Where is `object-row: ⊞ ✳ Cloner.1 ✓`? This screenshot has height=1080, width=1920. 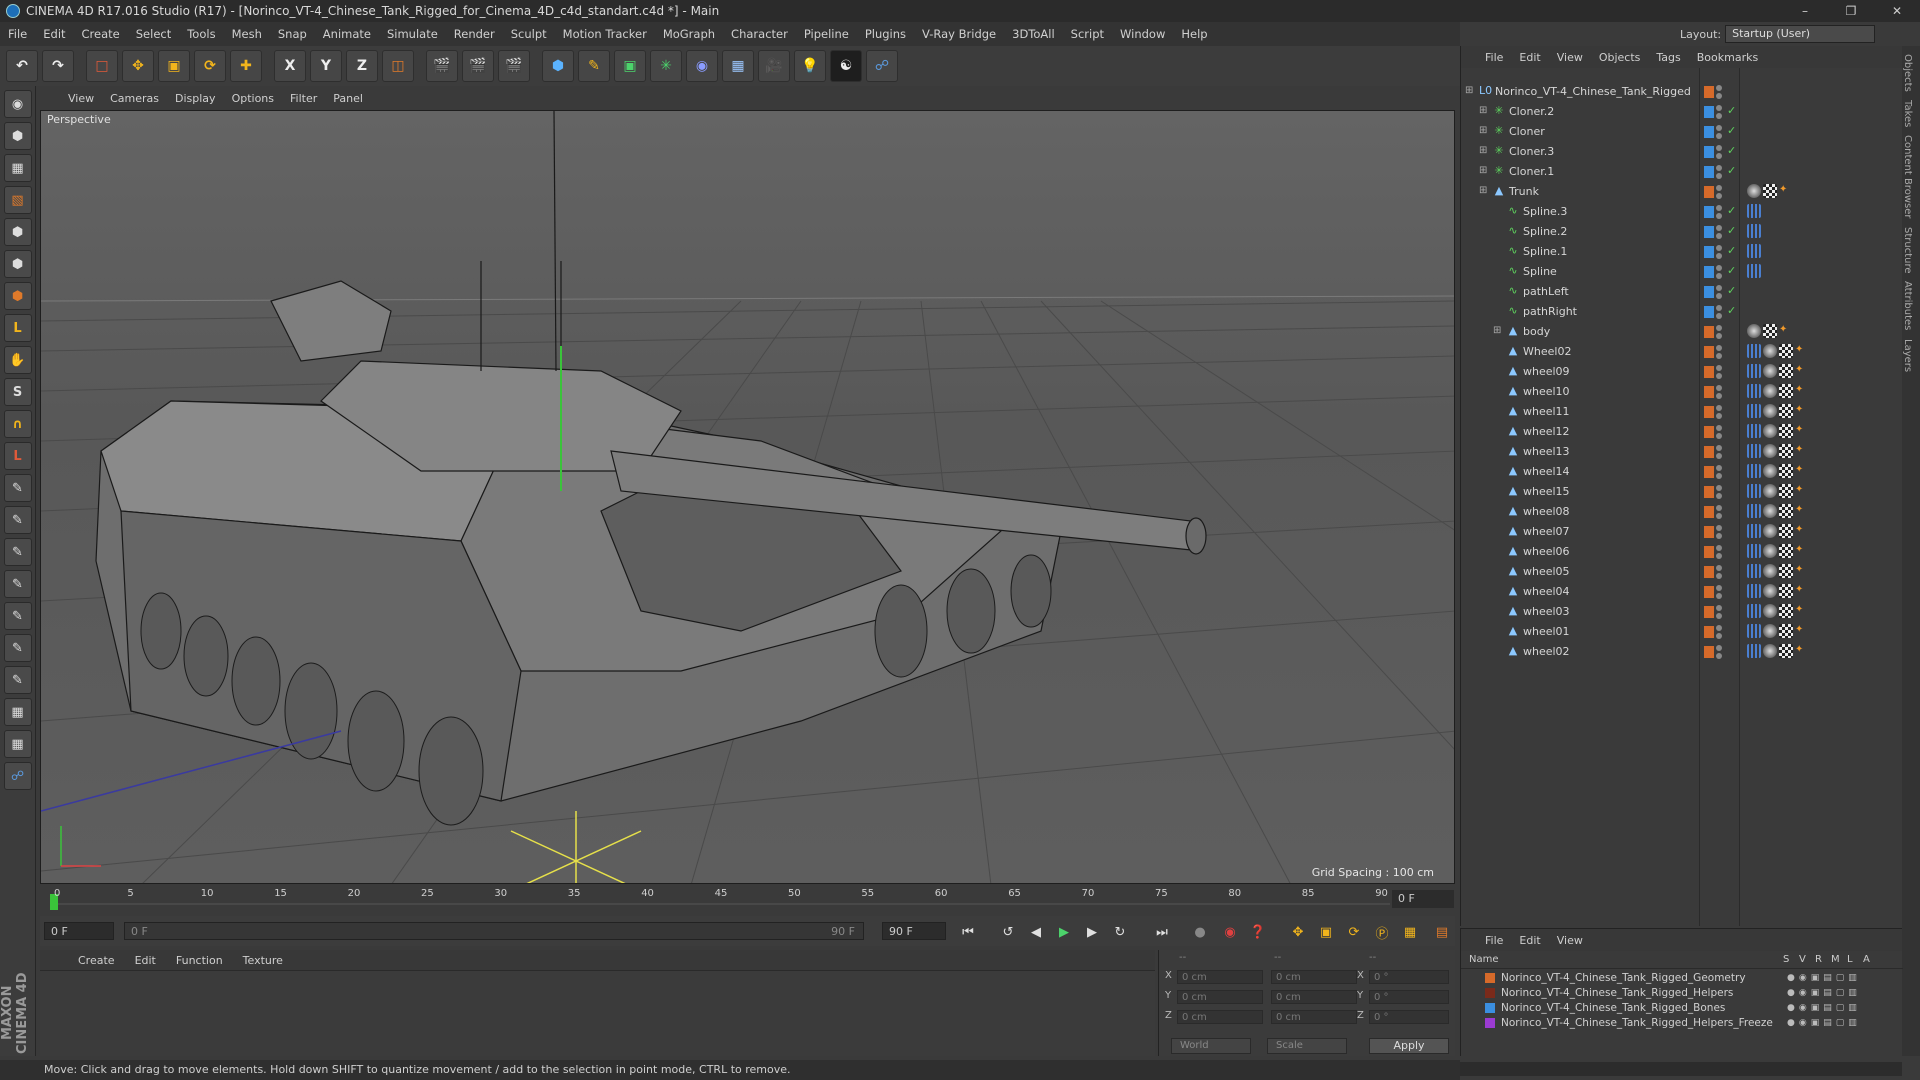 object-row: ⊞ ✳ Cloner.1 ✓ is located at coordinates (1682, 172).